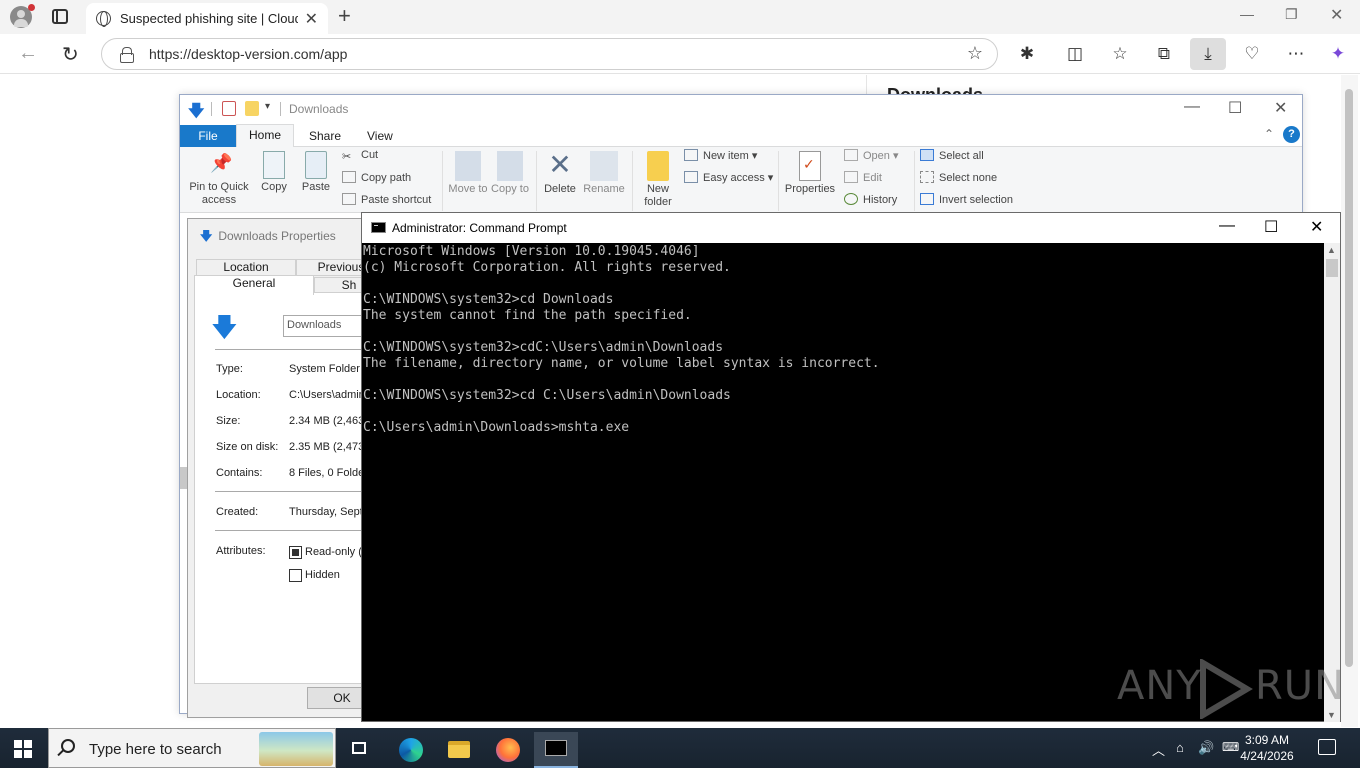 This screenshot has height=768, width=1360. Describe the element at coordinates (219, 180) in the screenshot. I see `pin-quick-access-button: 📌 Pin to Quick access` at that location.